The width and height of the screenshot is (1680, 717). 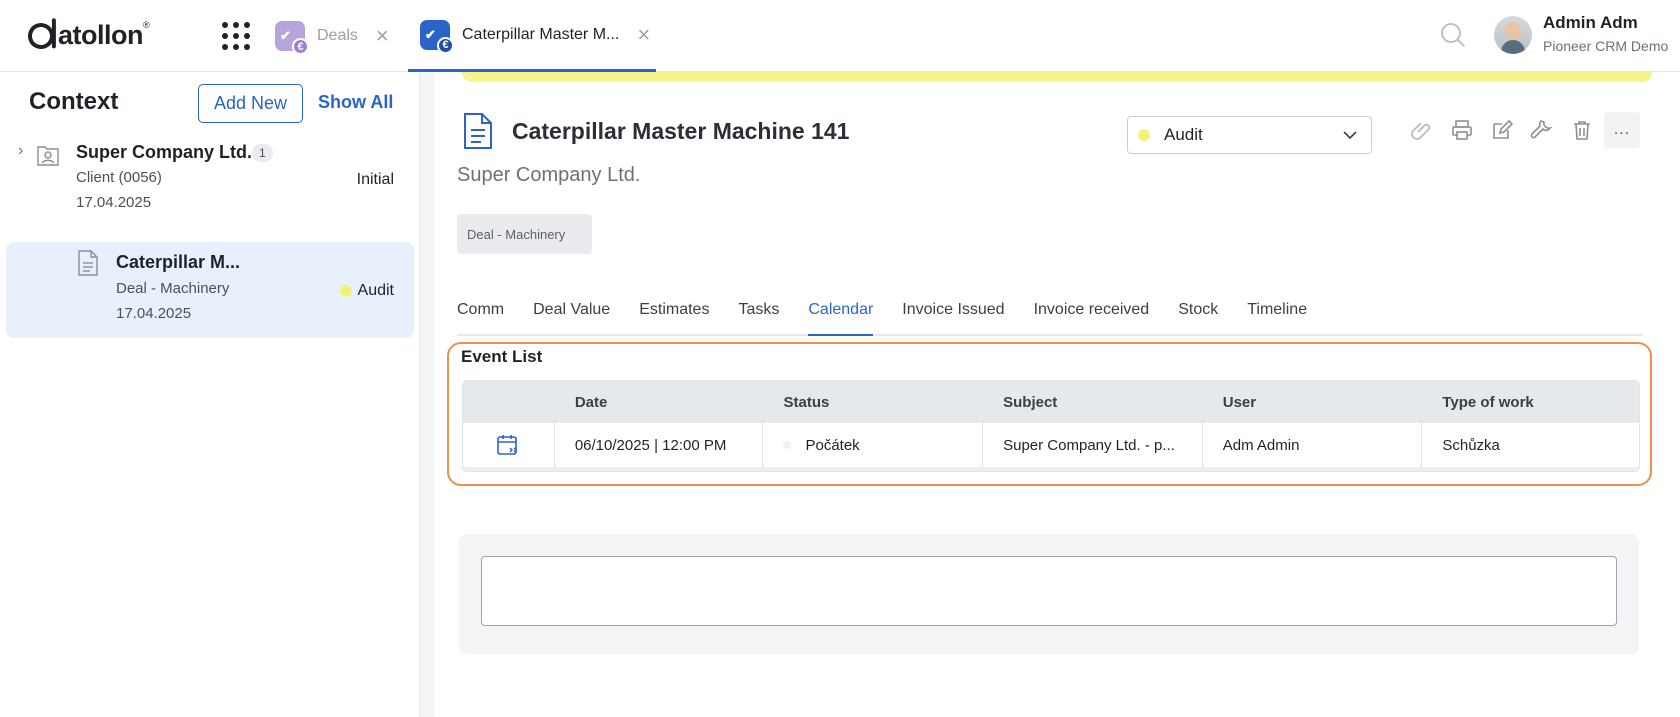 I want to click on note-panel, so click(x=1049, y=594).